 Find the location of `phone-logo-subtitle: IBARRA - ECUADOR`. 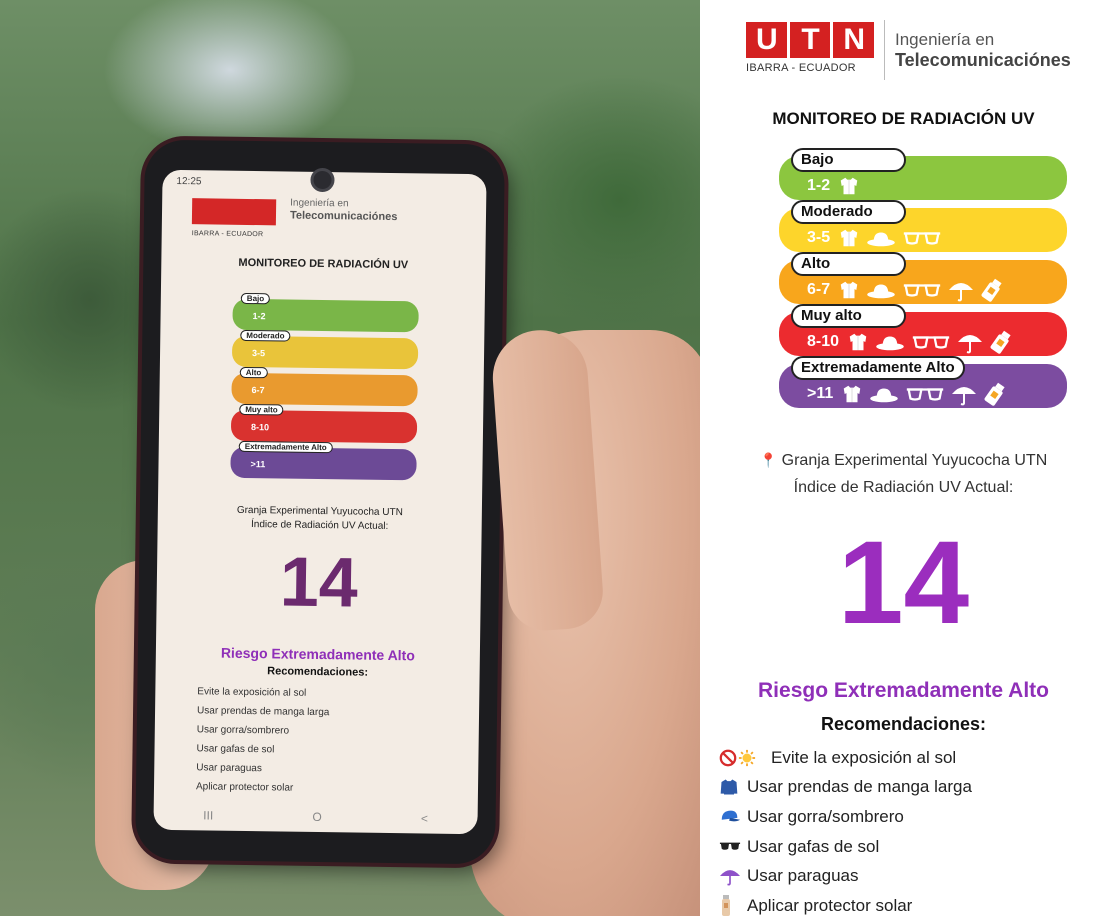

phone-logo-subtitle: IBARRA - ECUADOR is located at coordinates (227, 234).